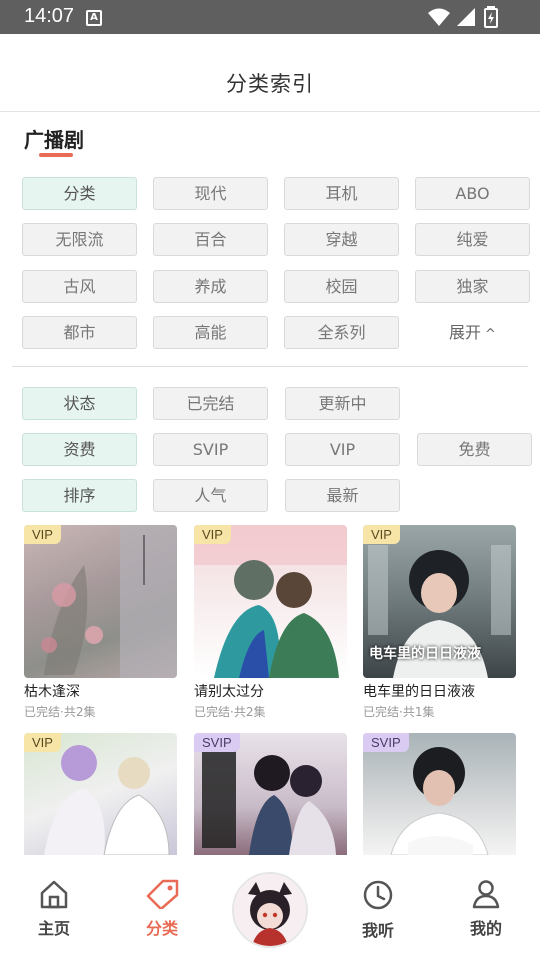 The image size is (540, 960). What do you see at coordinates (210, 239) in the screenshot?
I see `filter-chip-yuri: 百合` at bounding box center [210, 239].